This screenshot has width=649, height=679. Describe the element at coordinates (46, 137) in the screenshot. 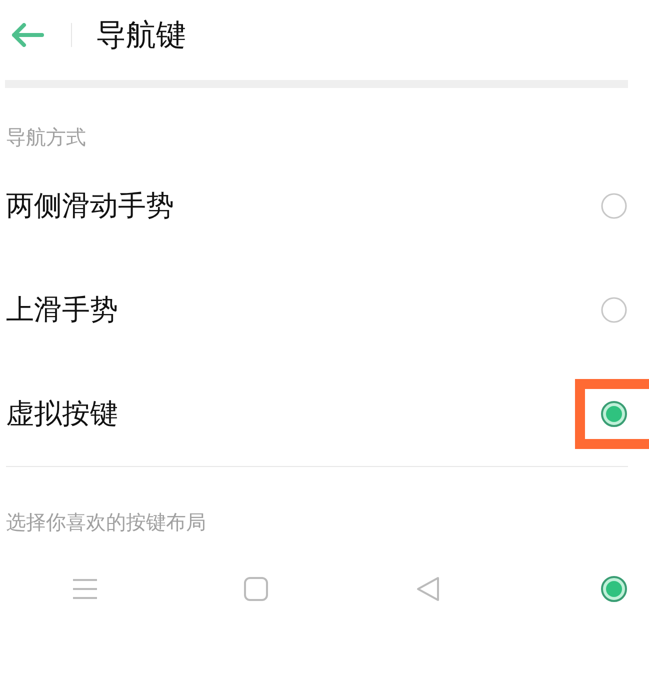

I see `section-label: 导航方式` at that location.